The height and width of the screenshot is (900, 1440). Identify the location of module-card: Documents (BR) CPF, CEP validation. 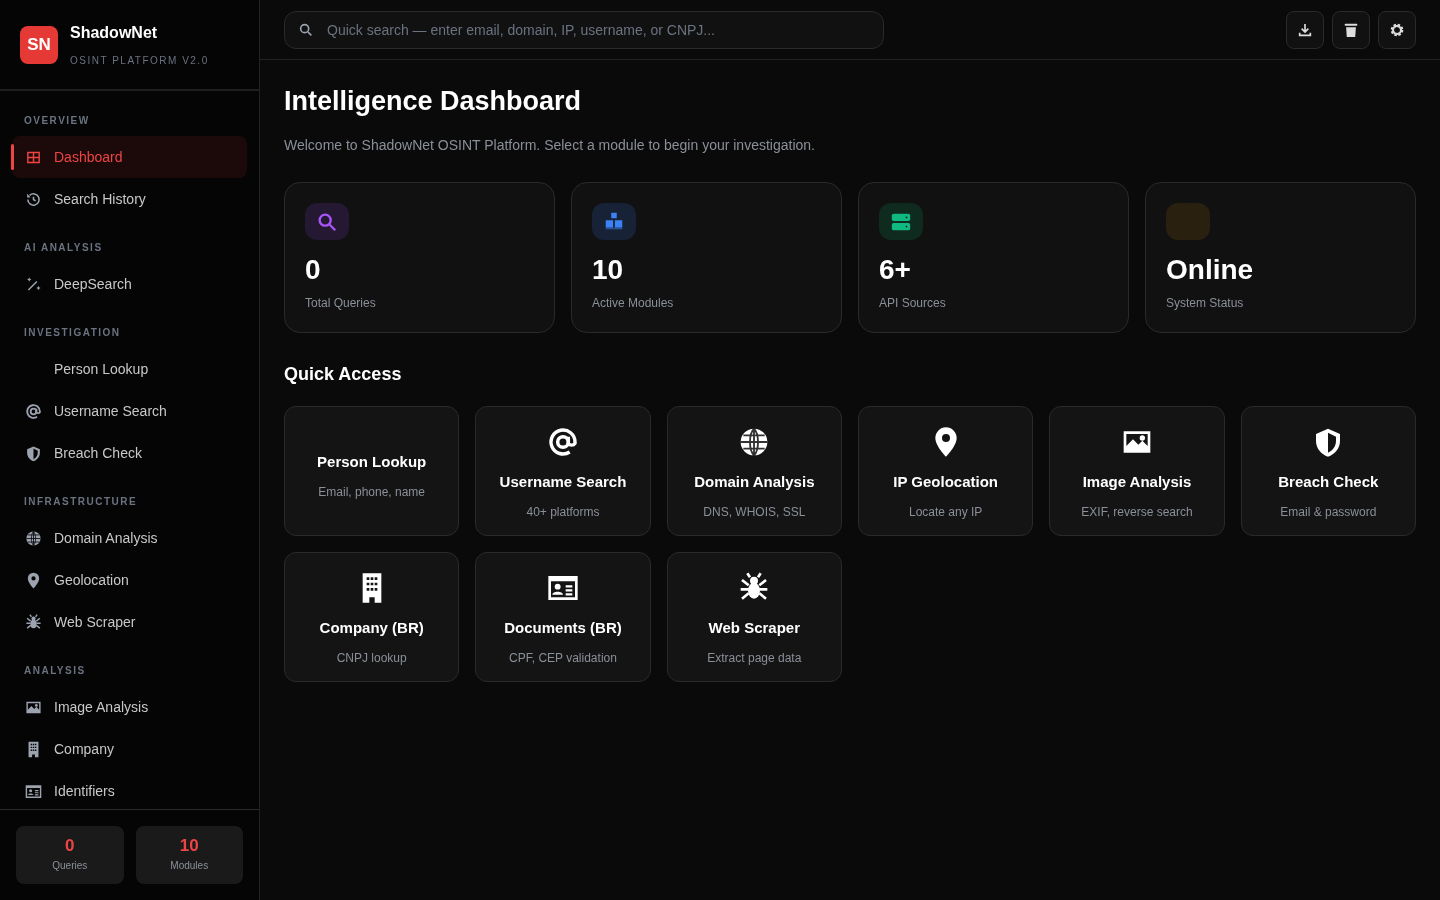
(563, 617).